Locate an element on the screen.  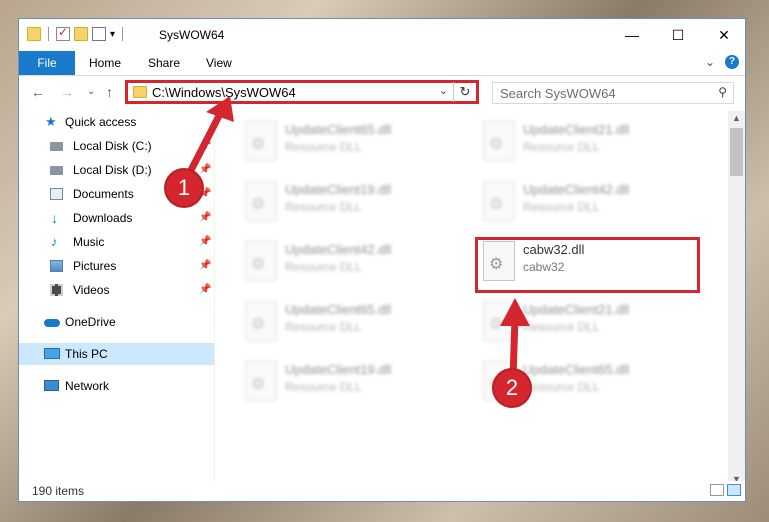
tab-share: Share is located at coordinates (164, 63).